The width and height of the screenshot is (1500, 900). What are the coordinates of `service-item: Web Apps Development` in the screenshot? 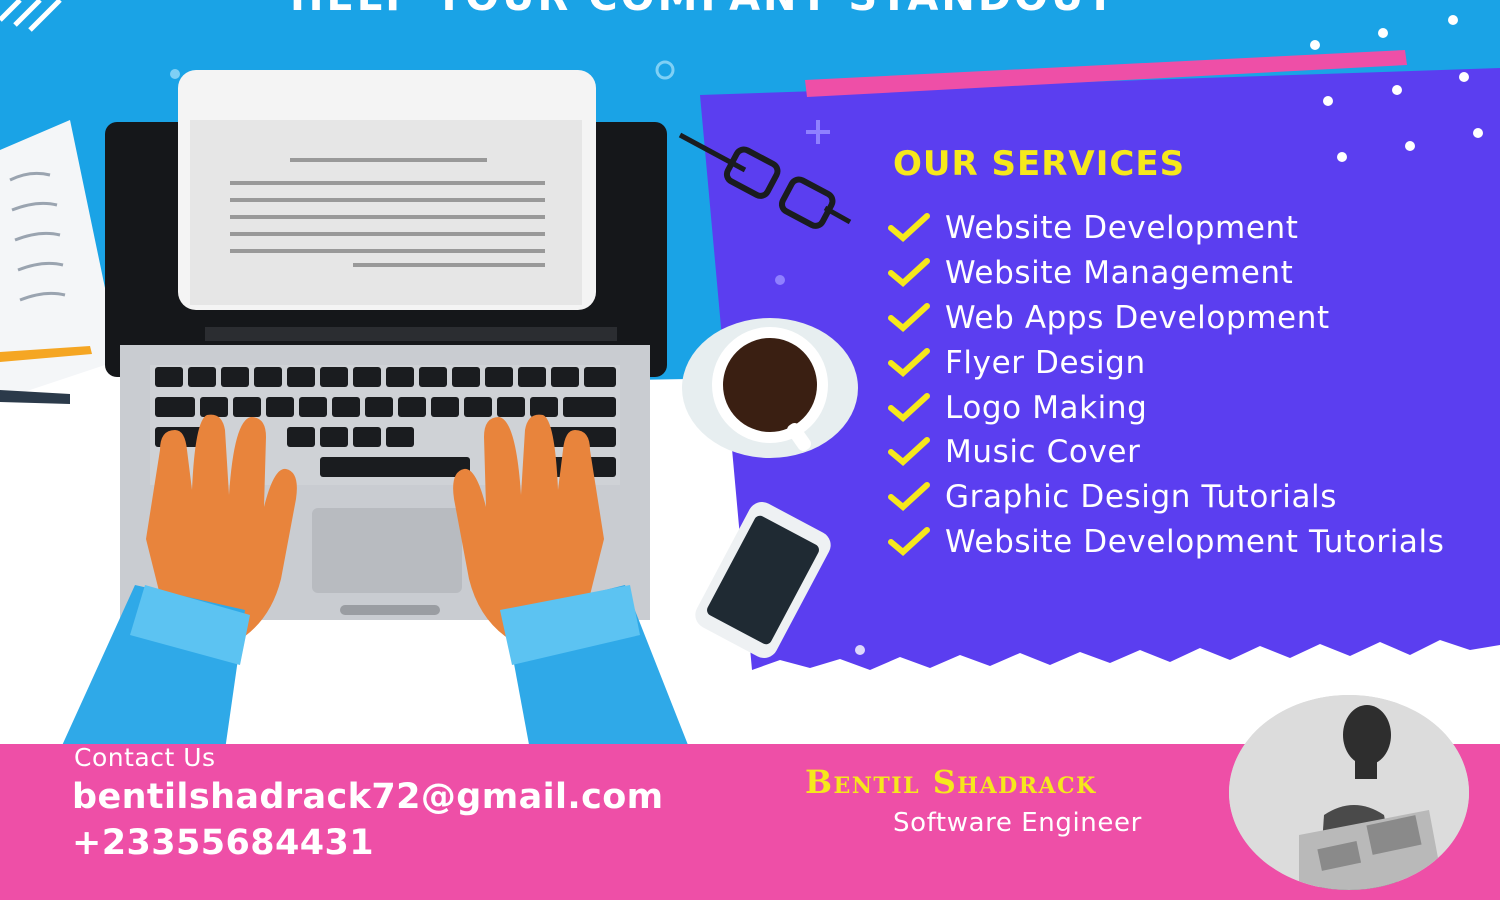 It's located at (1166, 318).